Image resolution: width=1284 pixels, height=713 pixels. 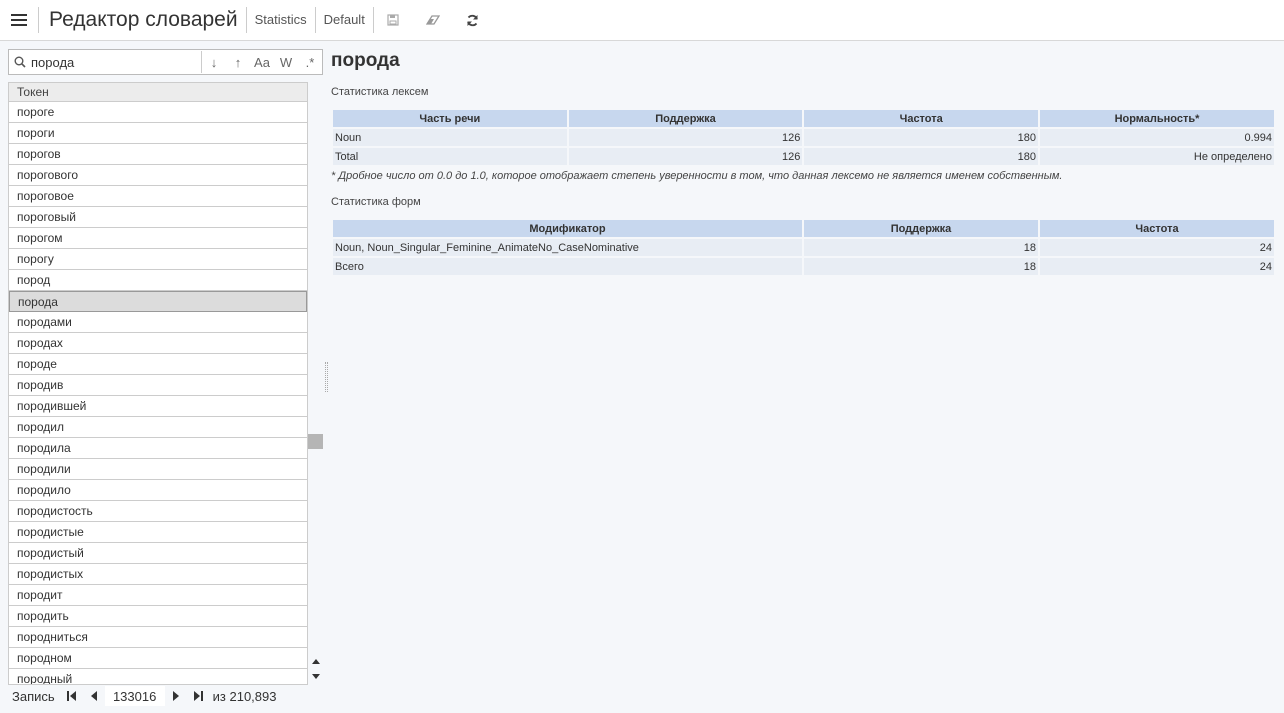 I want to click on scroll-down-icon, so click(x=316, y=676).